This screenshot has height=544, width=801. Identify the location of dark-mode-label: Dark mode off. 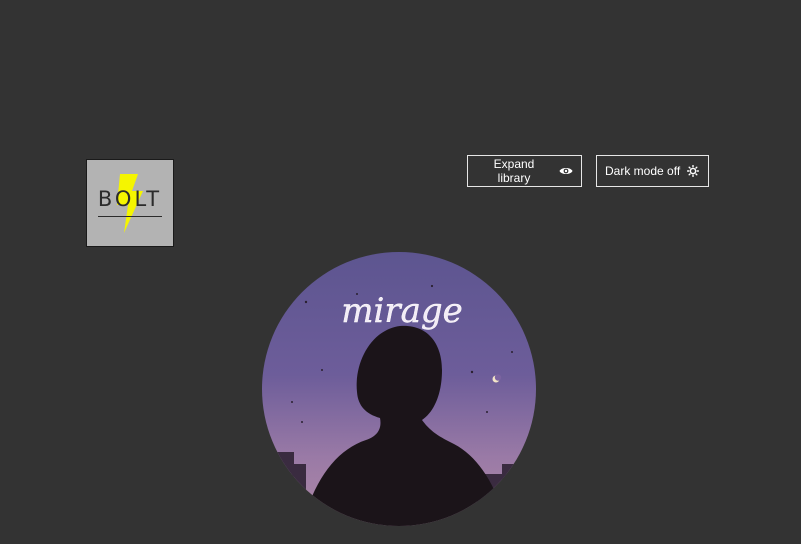
(643, 171).